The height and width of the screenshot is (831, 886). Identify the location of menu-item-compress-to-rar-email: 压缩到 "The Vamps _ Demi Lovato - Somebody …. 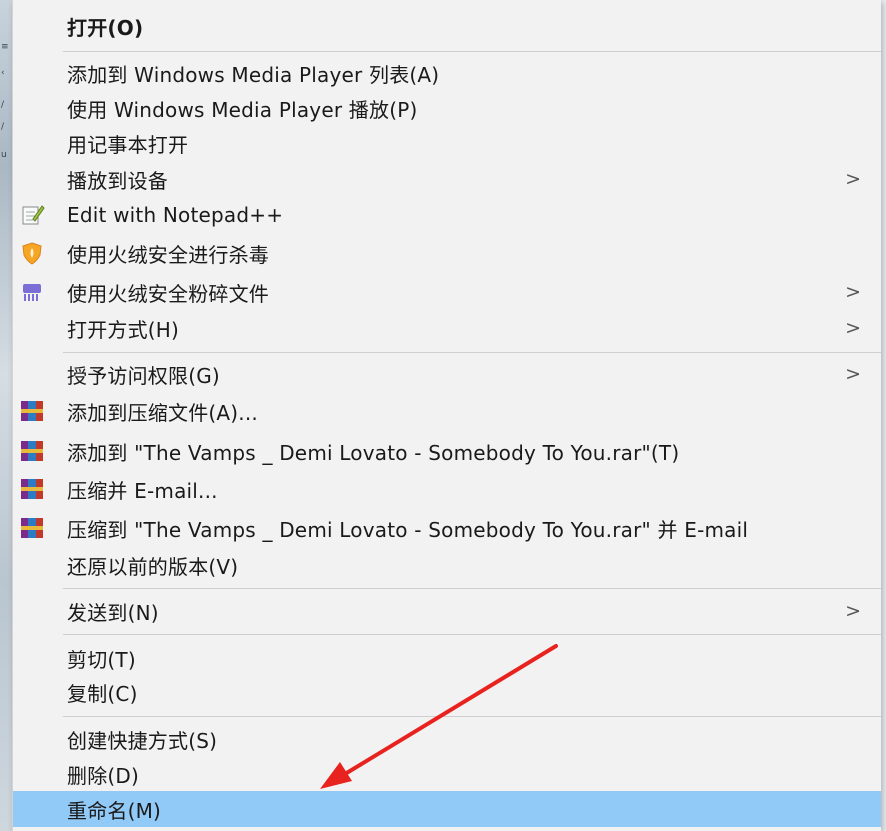
(447, 528).